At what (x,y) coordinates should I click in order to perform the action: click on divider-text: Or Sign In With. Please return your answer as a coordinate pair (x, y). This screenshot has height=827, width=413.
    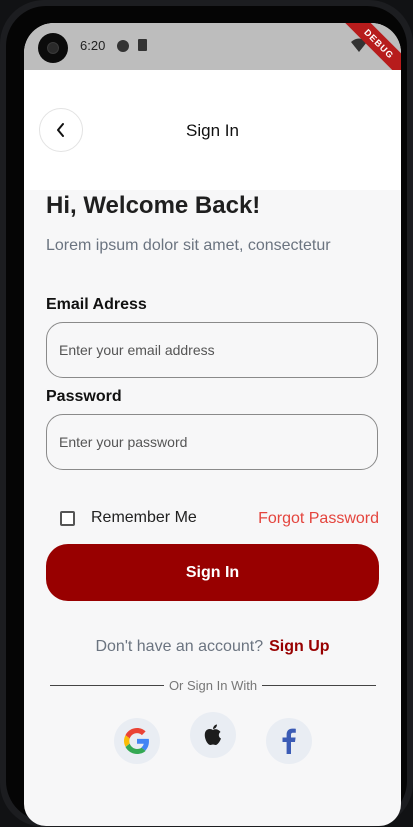
    Looking at the image, I should click on (213, 685).